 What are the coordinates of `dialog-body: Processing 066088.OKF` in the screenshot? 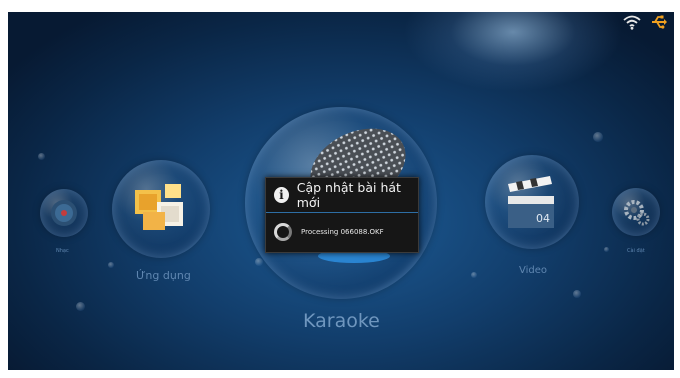 It's located at (342, 232).